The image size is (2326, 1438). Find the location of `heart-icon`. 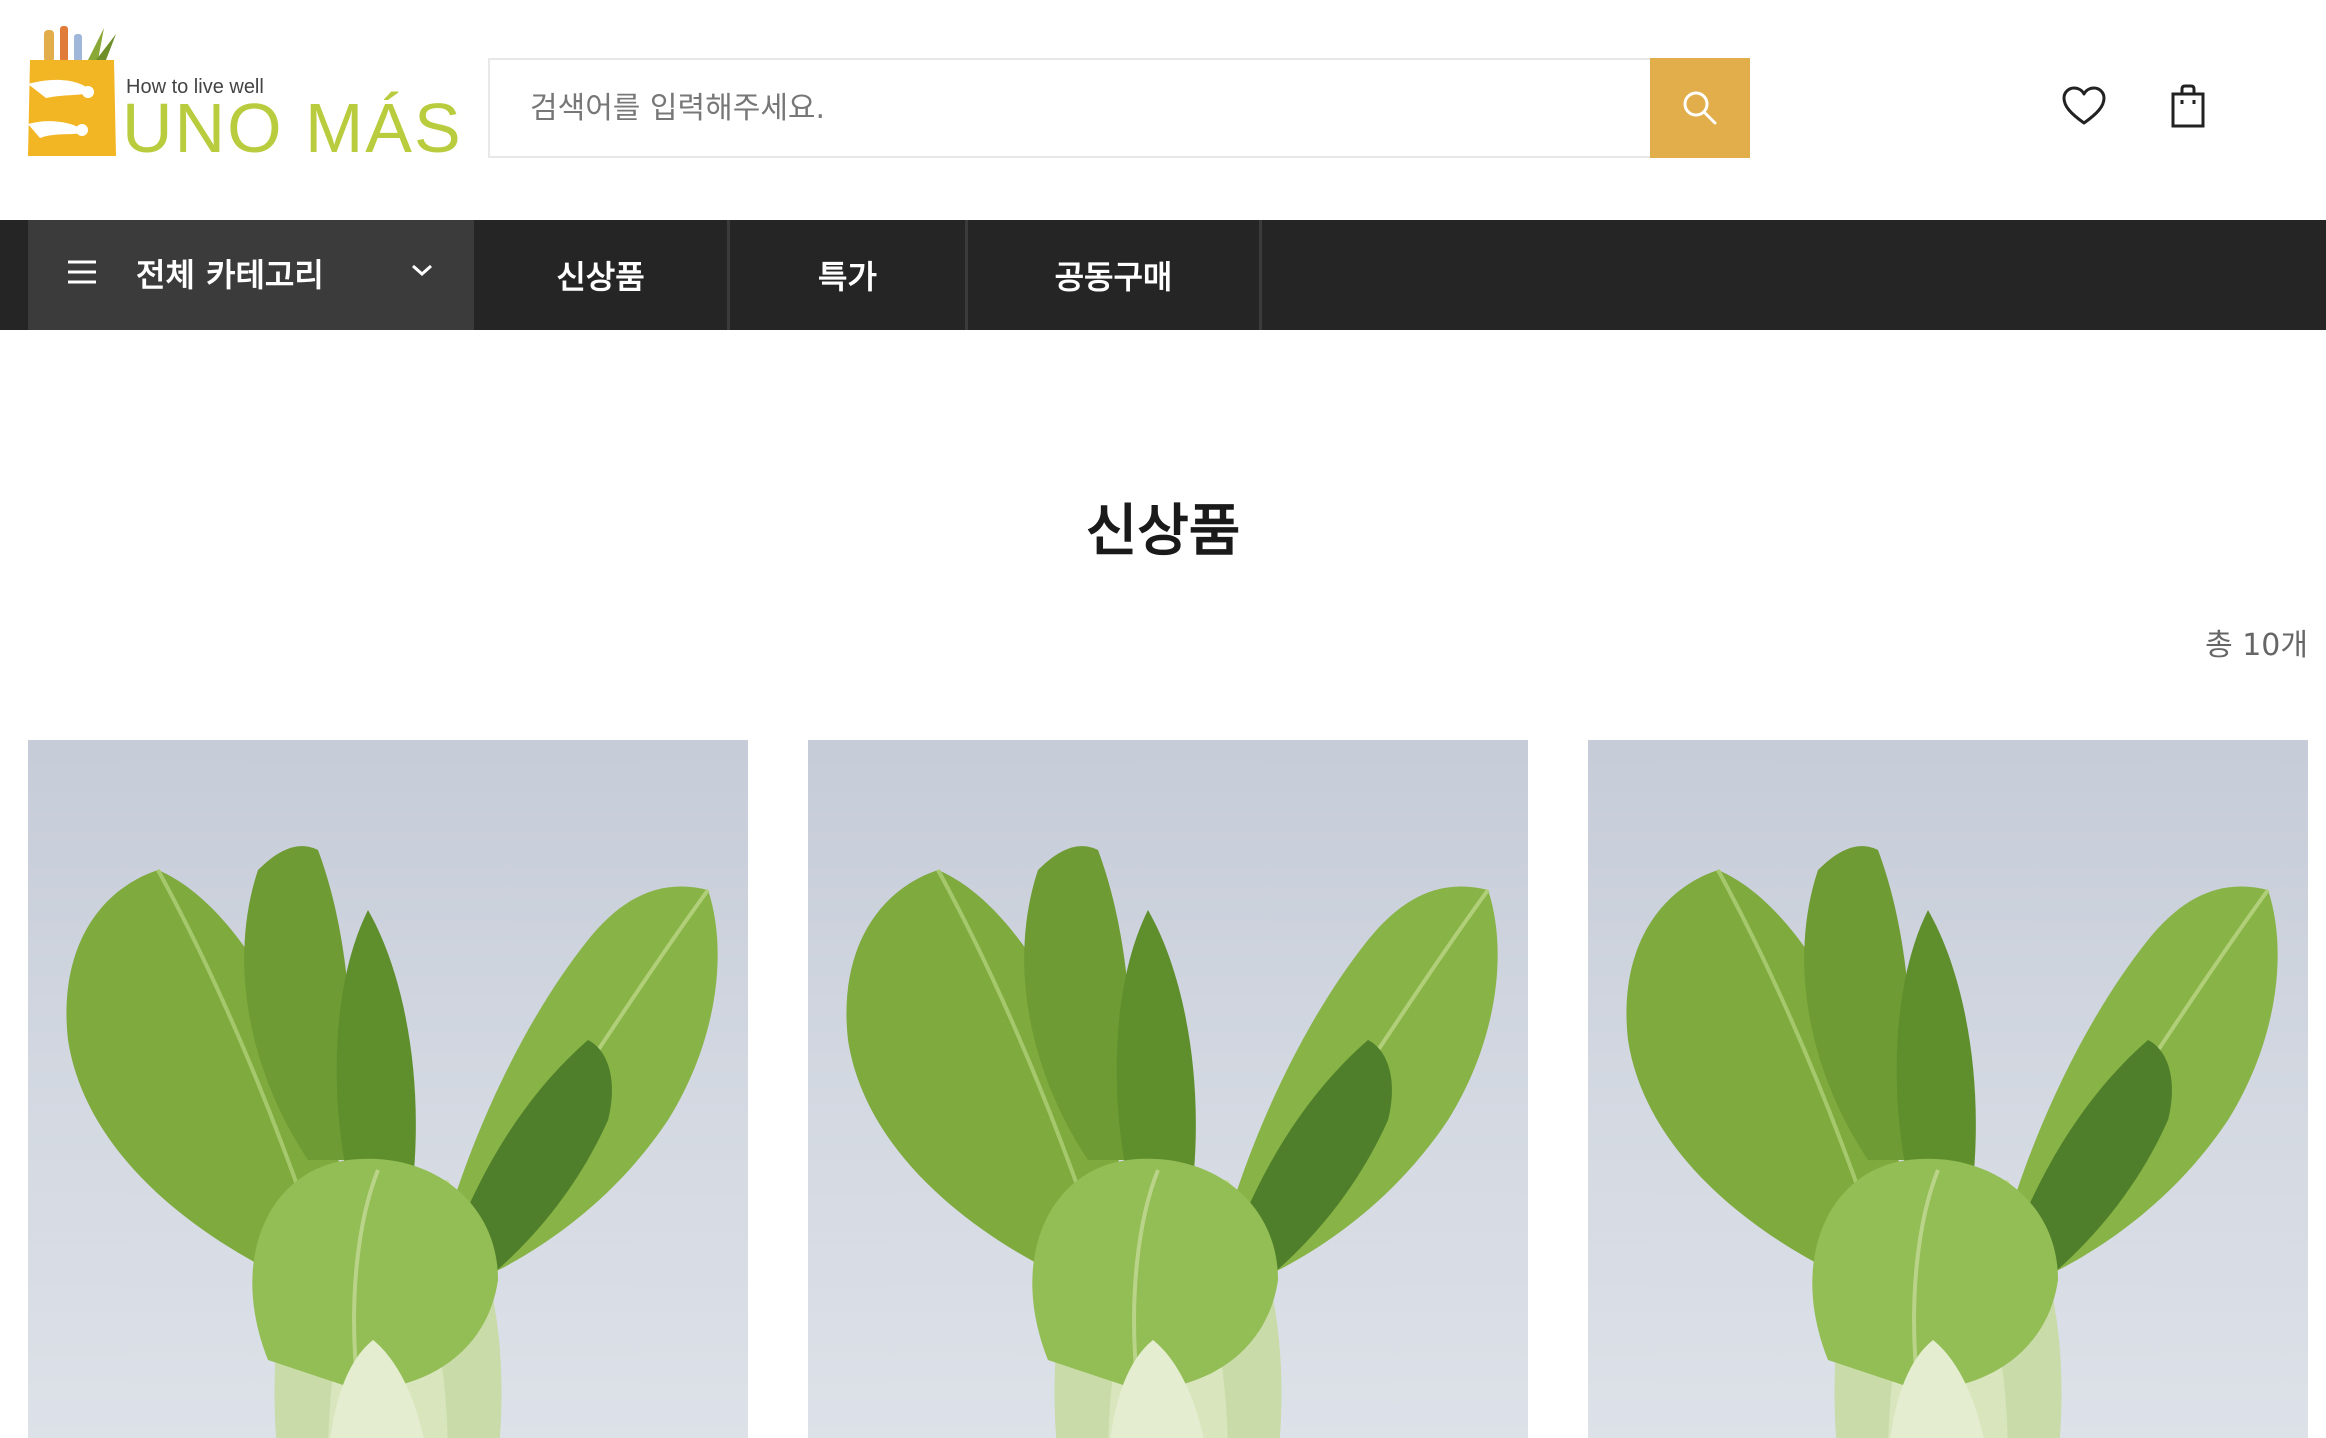

heart-icon is located at coordinates (2084, 105).